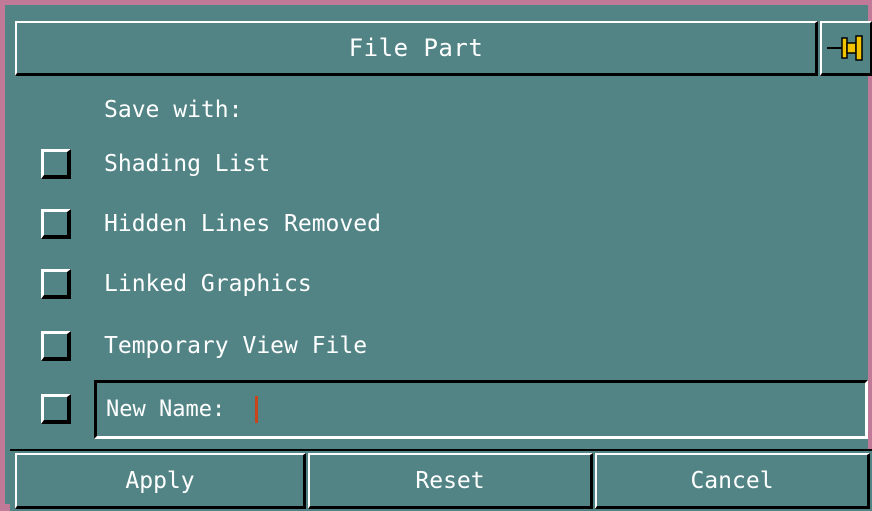 This screenshot has height=511, width=872. I want to click on reset-button: Reset, so click(450, 481).